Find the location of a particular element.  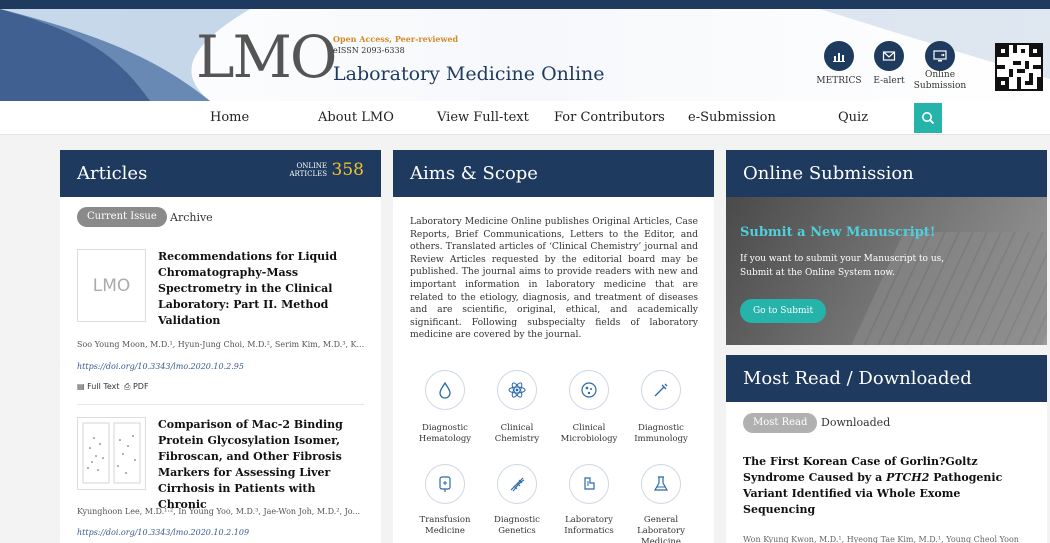

articles-title: Articles is located at coordinates (112, 173).